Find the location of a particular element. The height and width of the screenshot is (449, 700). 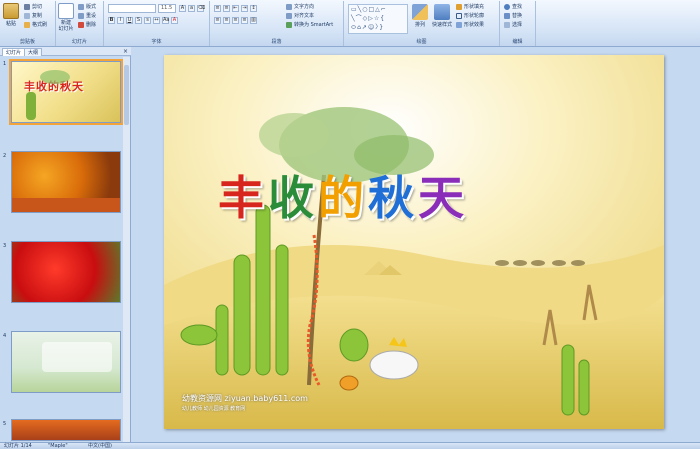

delete-button: 删除 is located at coordinates (87, 24).